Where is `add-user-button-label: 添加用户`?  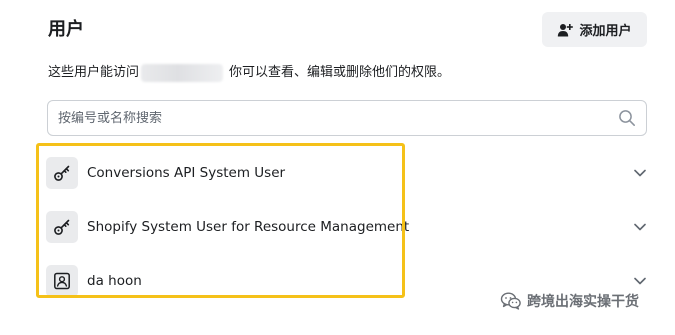
add-user-button-label: 添加用户 is located at coordinates (605, 31).